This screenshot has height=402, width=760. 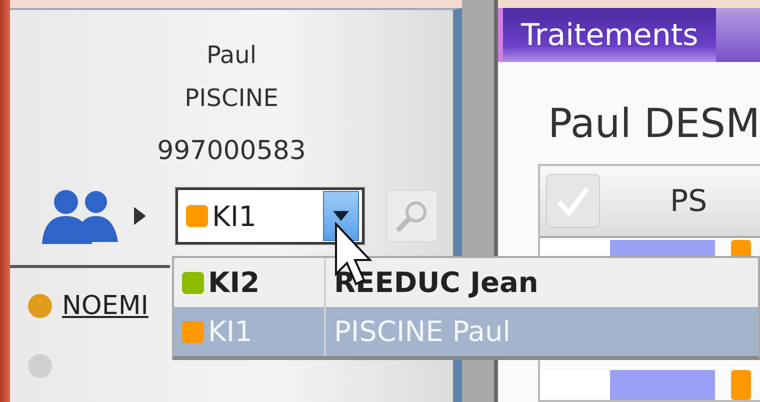 I want to click on select-all-checkbox, so click(x=573, y=201).